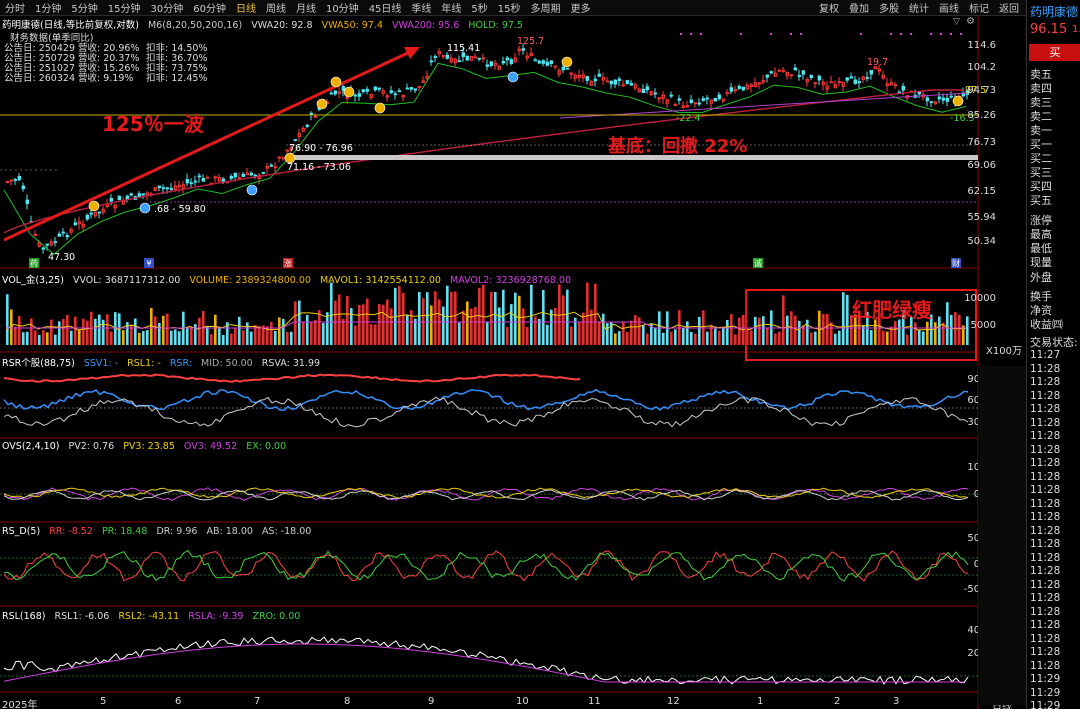 Image resolution: width=1080 pixels, height=709 pixels. I want to click on ex-label: EX: 0.00, so click(266, 446).